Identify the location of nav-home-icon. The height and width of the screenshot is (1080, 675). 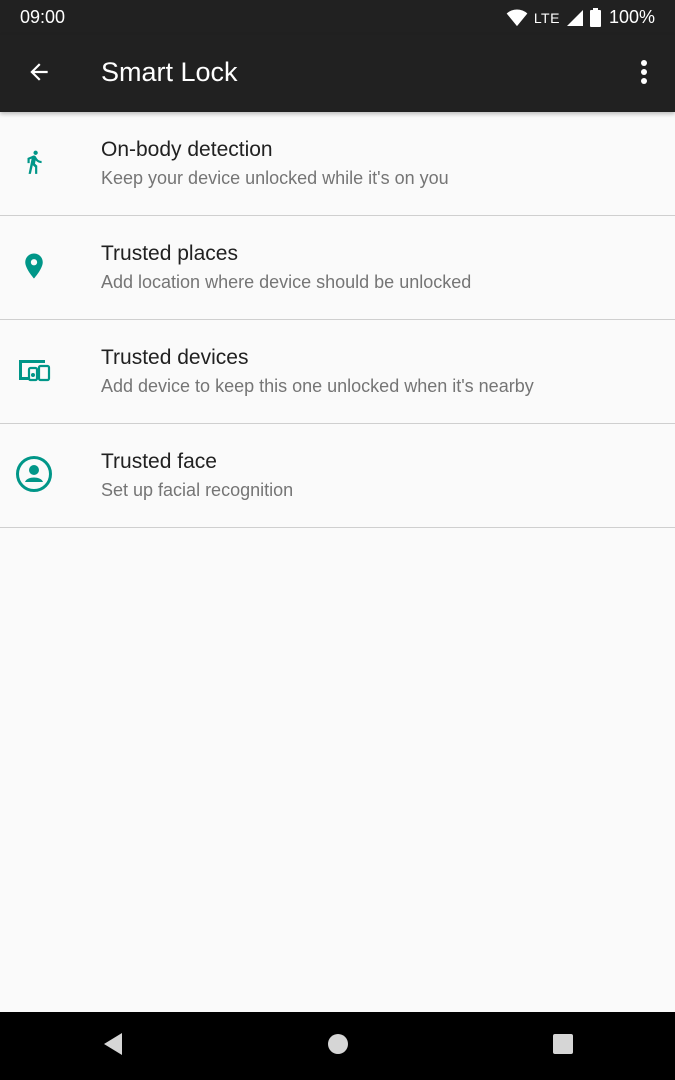
(338, 1046).